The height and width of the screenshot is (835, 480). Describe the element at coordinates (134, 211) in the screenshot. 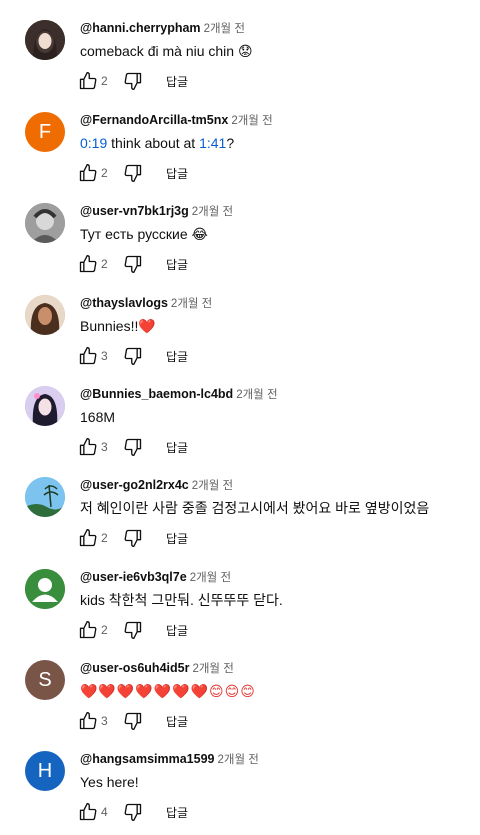

I see `author-name: @user-vn7bk1rj3g` at that location.